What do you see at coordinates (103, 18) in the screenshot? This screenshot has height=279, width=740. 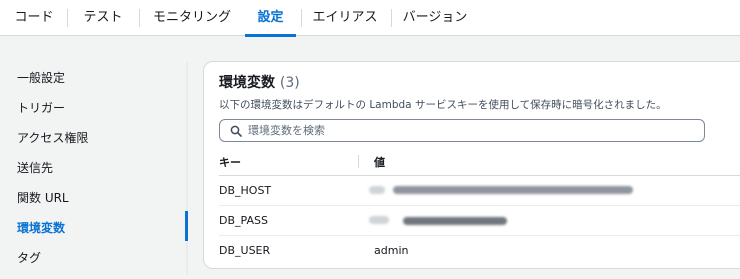 I see `tab-test: テスト` at bounding box center [103, 18].